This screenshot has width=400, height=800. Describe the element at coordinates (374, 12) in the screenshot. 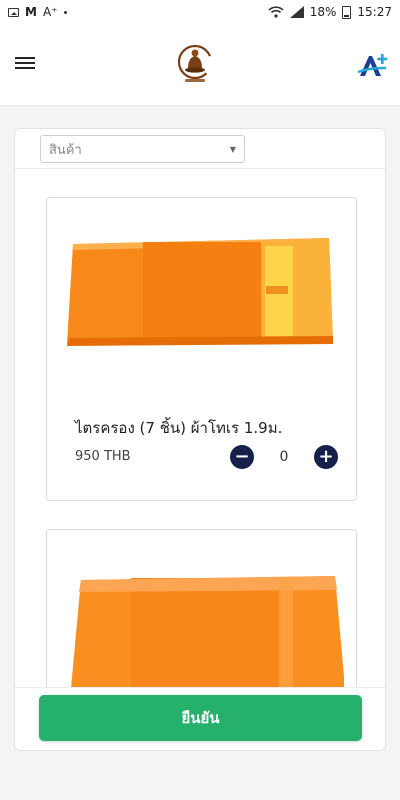

I see `status-time: 15:27` at that location.